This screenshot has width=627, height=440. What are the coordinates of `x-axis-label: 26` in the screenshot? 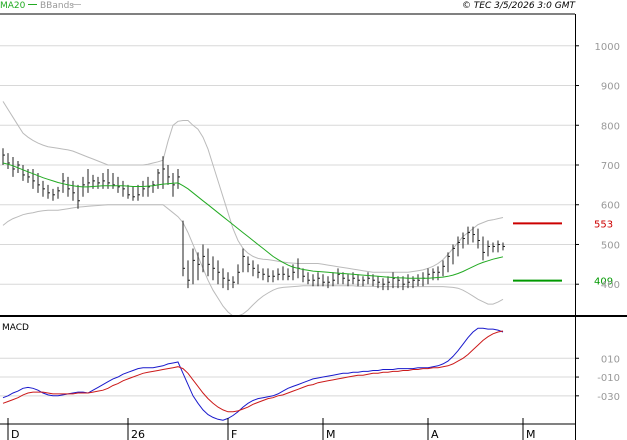 It's located at (138, 434).